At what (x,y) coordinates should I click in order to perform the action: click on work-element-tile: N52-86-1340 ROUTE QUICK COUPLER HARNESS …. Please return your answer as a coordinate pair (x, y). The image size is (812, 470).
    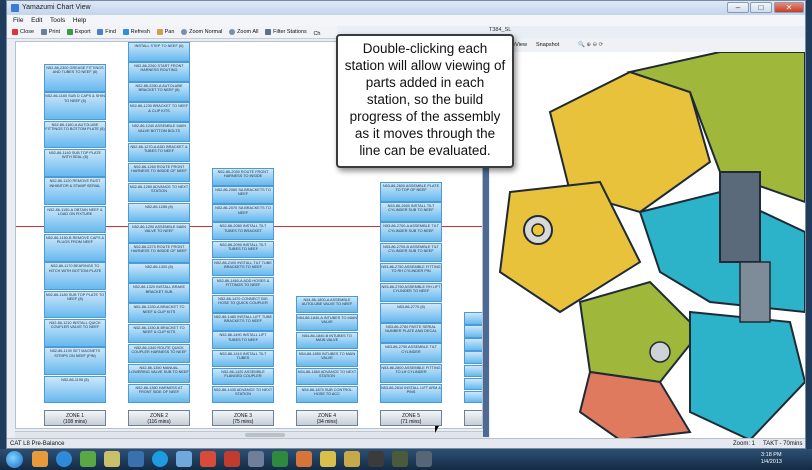
    Looking at the image, I should click on (159, 353).